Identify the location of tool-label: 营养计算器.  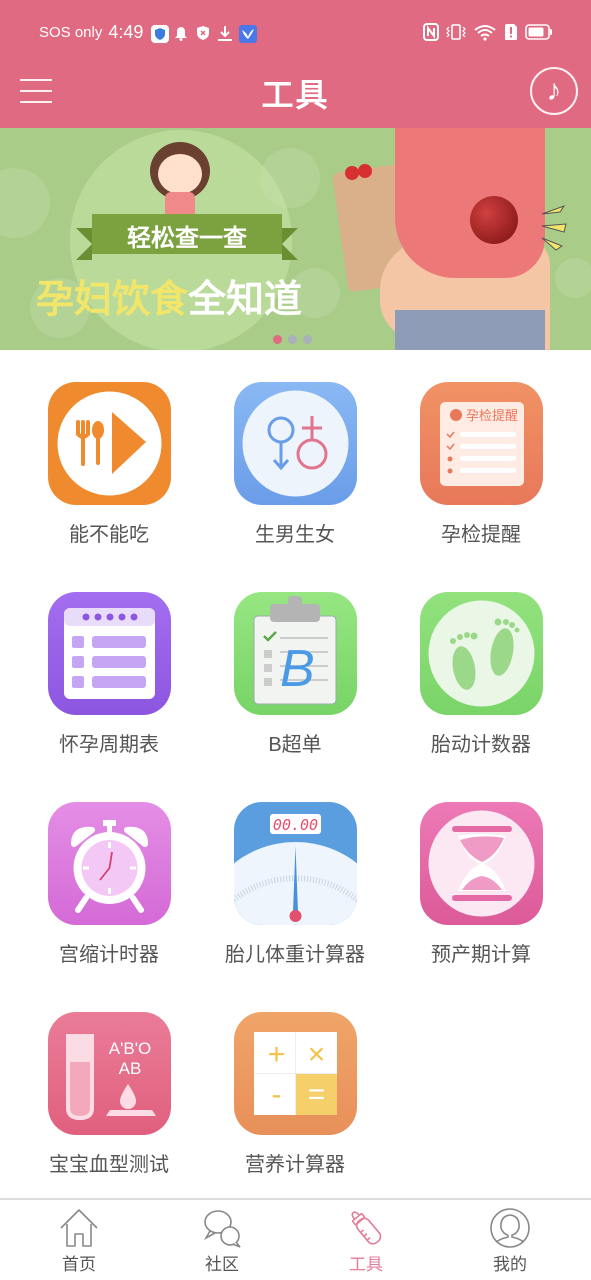
(295, 1165).